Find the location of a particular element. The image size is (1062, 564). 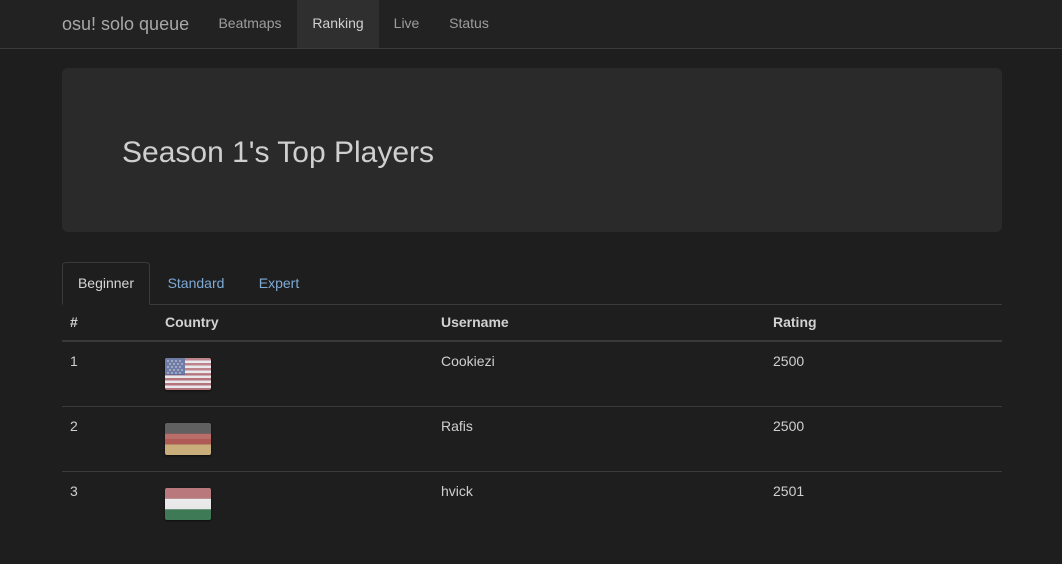

table-header: # Country Username Rating is located at coordinates (532, 323).